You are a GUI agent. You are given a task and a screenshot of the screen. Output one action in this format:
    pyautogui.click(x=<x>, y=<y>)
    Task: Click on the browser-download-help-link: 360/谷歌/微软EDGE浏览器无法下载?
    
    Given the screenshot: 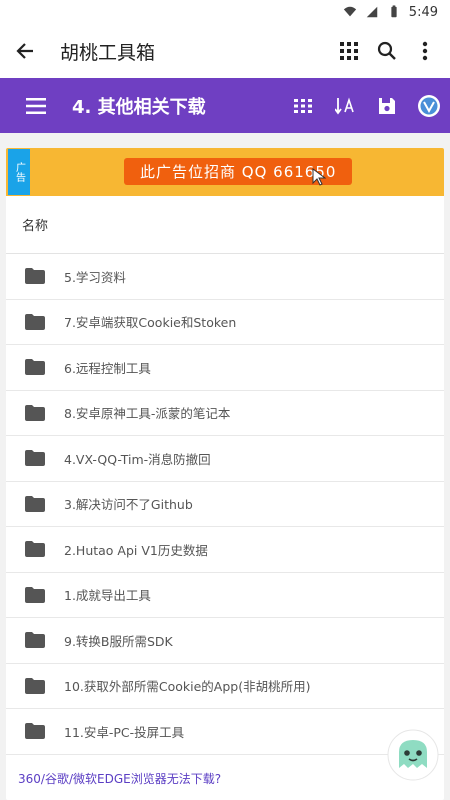 What is the action you would take?
    pyautogui.click(x=225, y=778)
    